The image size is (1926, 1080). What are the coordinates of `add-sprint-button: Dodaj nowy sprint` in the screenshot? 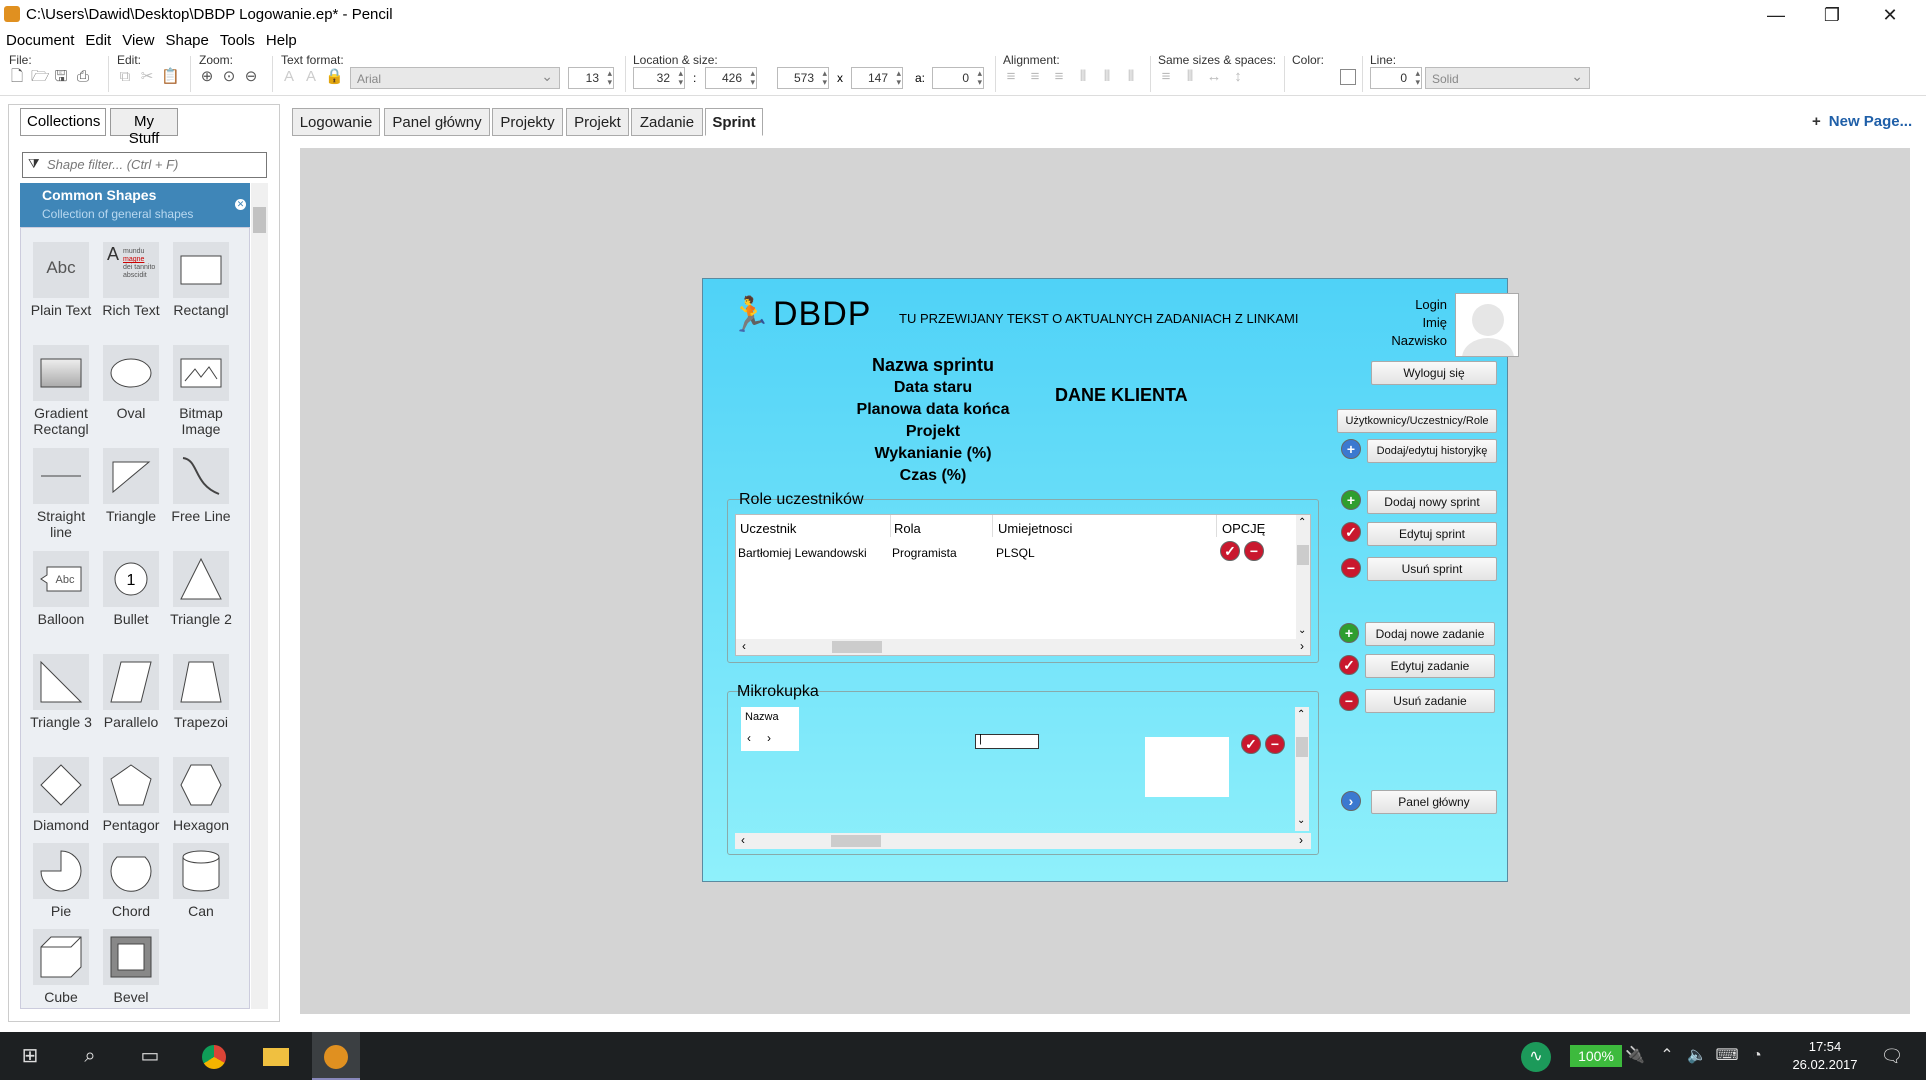 It's located at (1432, 502).